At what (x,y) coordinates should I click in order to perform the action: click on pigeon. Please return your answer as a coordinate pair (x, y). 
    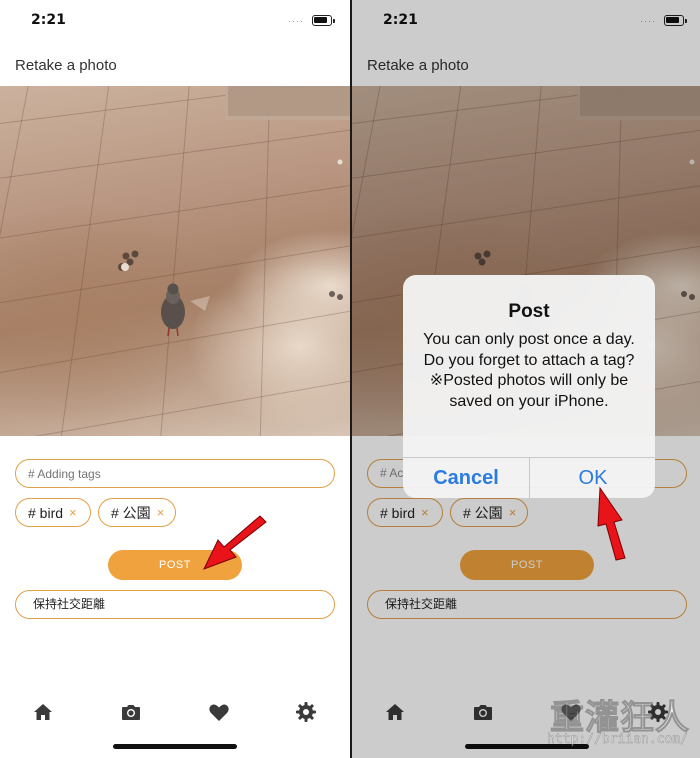
    Looking at the image, I should click on (173, 310).